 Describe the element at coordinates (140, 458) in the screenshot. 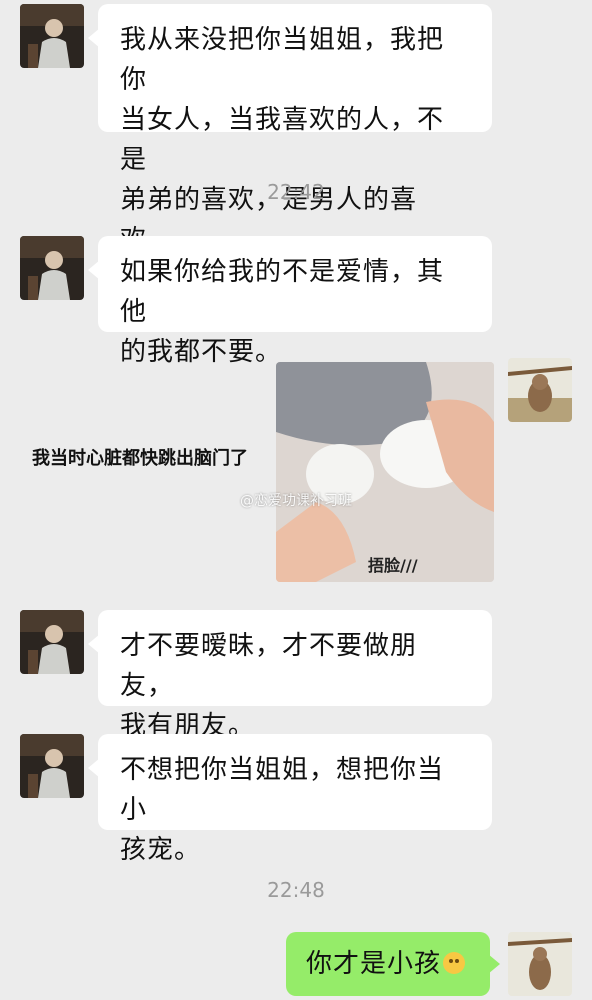

I see `sticker-caption: 我当时心脏都快跳出脑门了` at that location.